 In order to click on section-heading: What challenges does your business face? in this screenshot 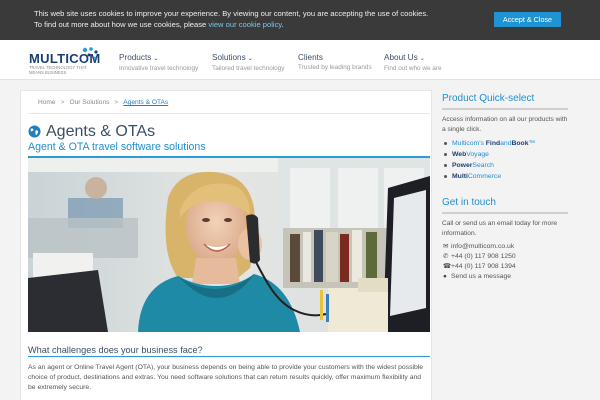, I will do `click(115, 350)`.